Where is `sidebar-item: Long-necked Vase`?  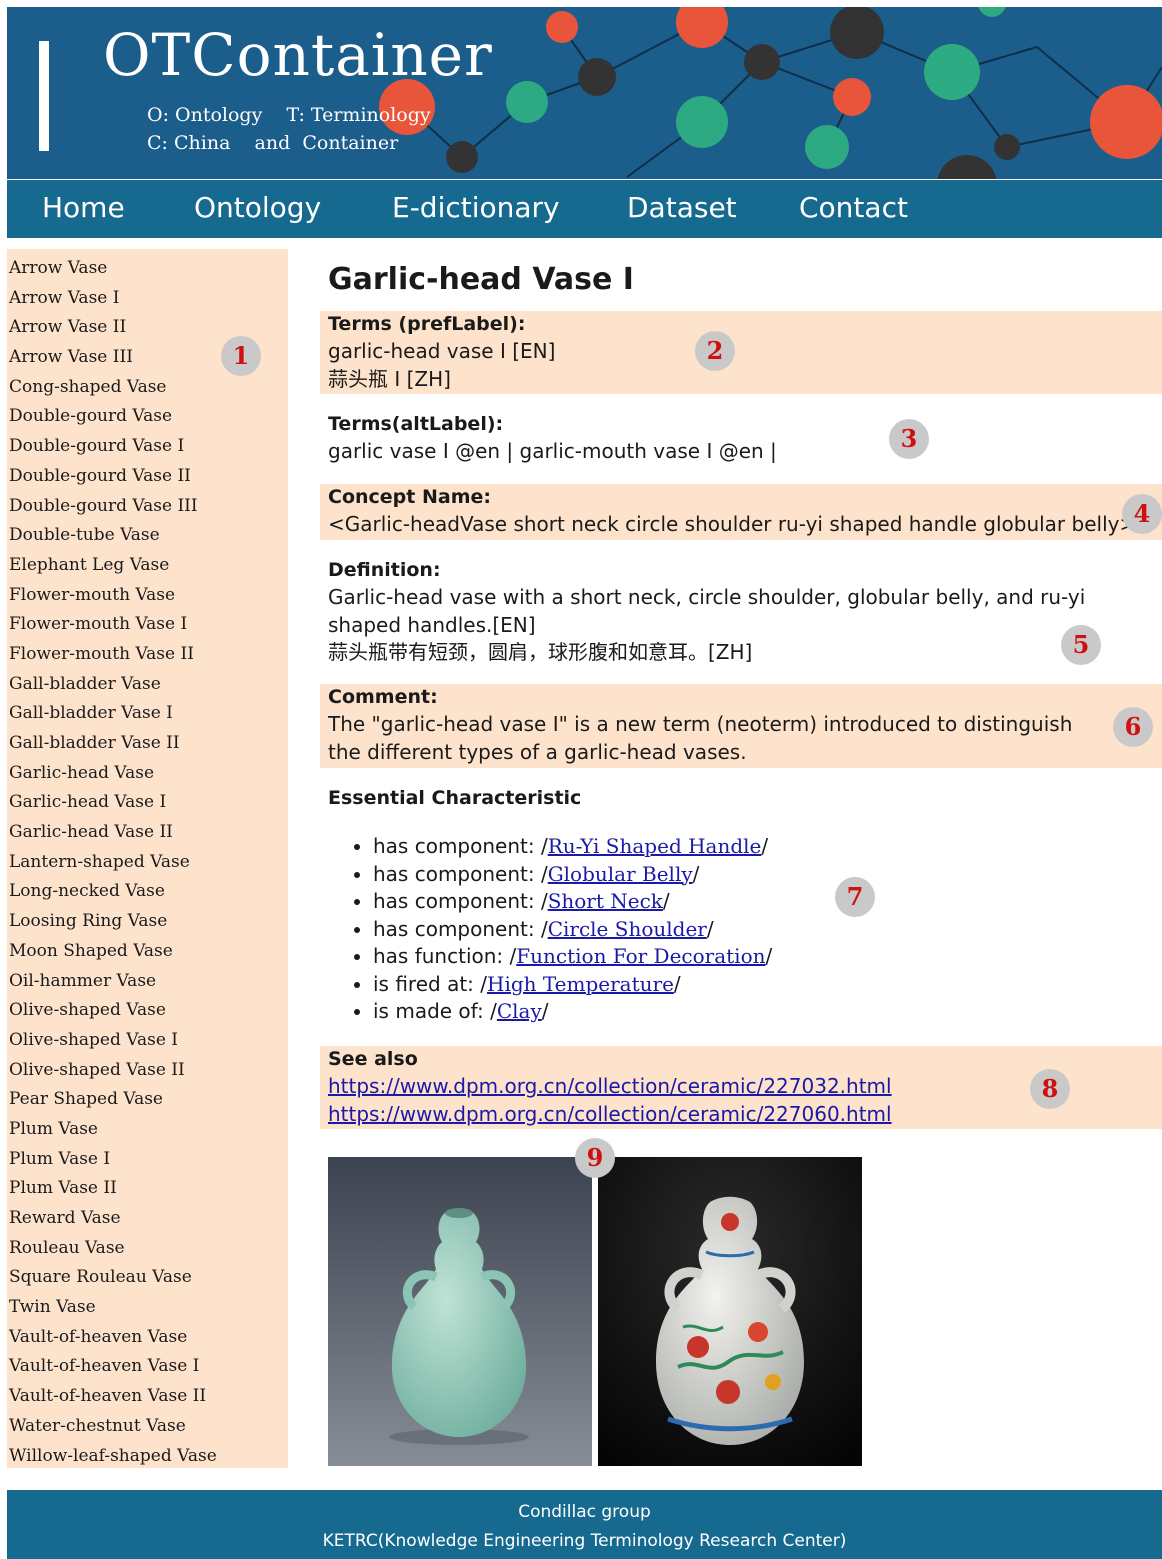 sidebar-item: Long-necked Vase is located at coordinates (148, 895).